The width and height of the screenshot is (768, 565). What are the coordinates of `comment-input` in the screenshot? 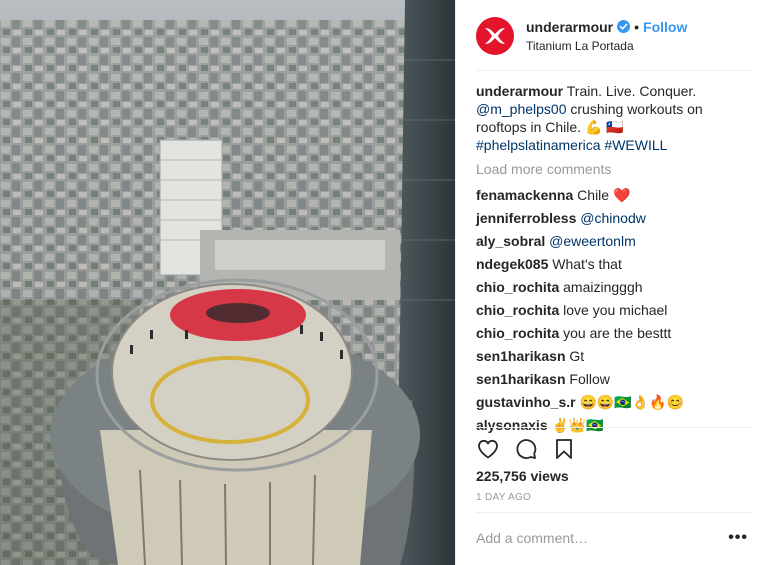 It's located at (602, 538).